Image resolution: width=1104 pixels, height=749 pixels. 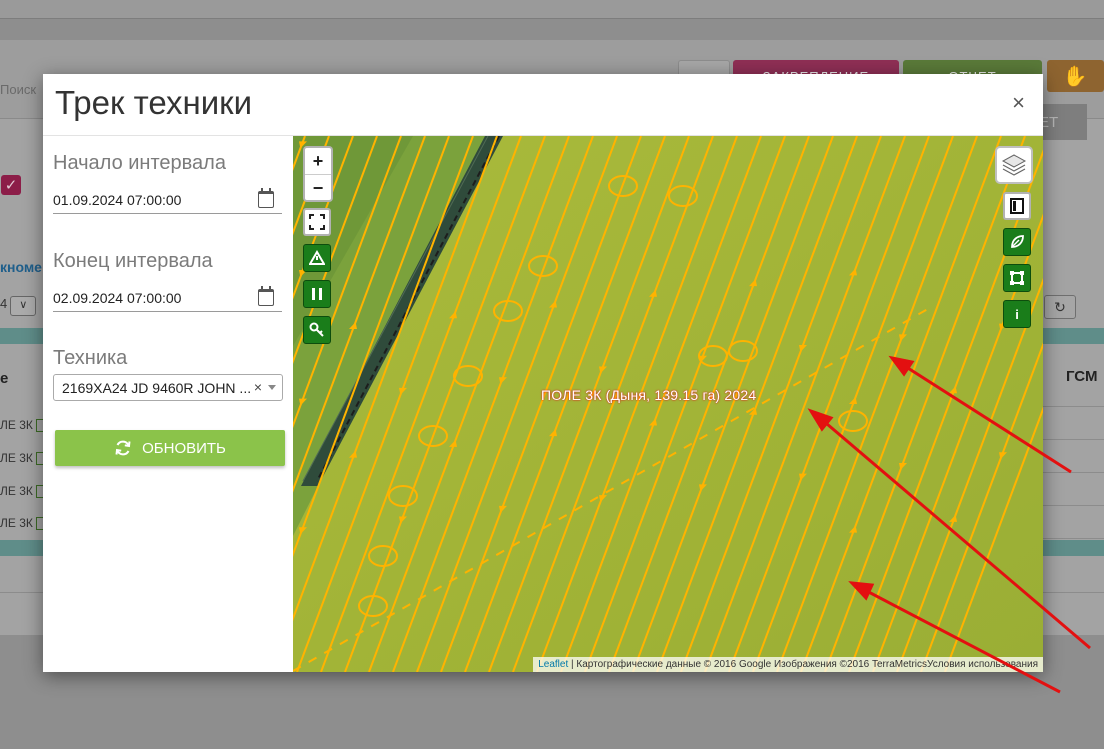 I want to click on layers-icon, so click(x=1014, y=165).